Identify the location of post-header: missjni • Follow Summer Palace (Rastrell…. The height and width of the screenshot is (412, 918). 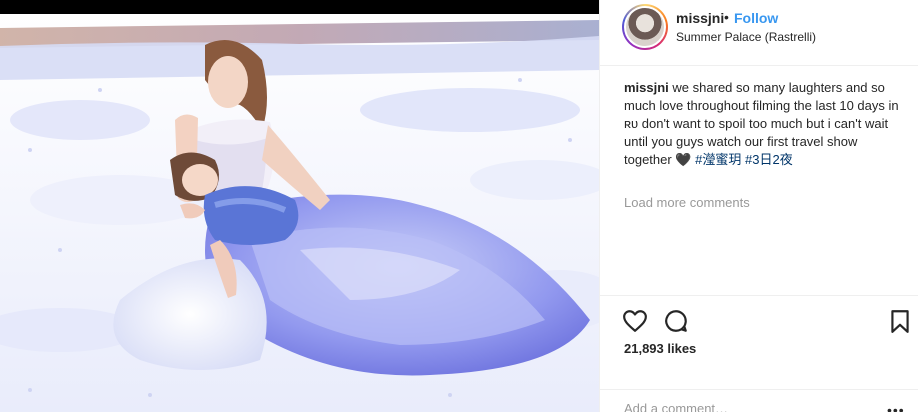
(759, 33).